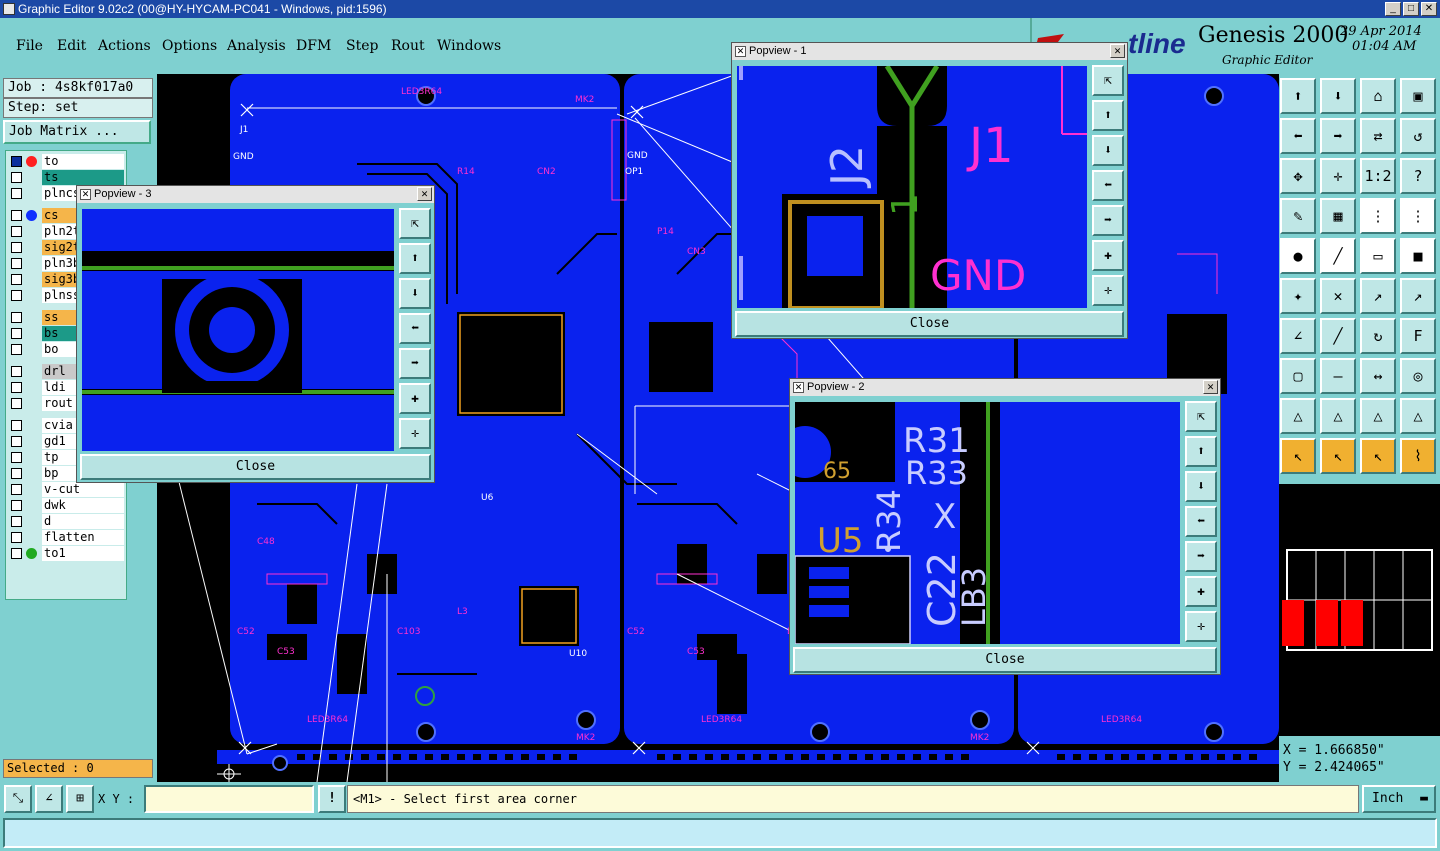 The height and width of the screenshot is (851, 1440). Describe the element at coordinates (1378, 176) in the screenshot. I see `ratio-icon: 1:2` at that location.